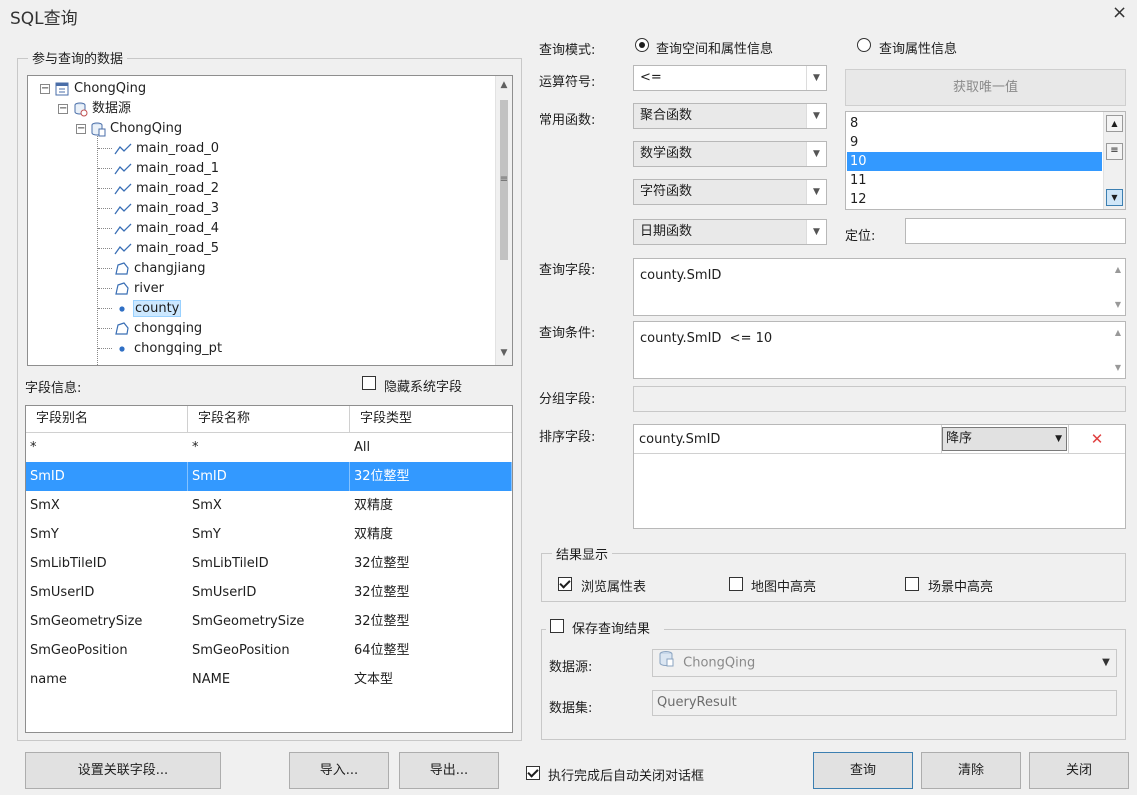  Describe the element at coordinates (730, 232) in the screenshot. I see `date-functions-combo: 日期函数 ▼` at that location.